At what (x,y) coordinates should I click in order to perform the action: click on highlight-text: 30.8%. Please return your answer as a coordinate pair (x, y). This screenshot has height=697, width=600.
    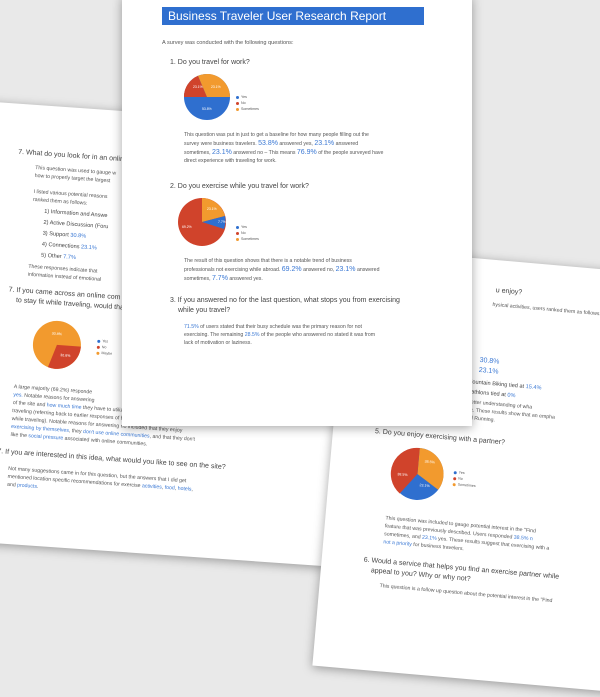
    Looking at the image, I should click on (489, 361).